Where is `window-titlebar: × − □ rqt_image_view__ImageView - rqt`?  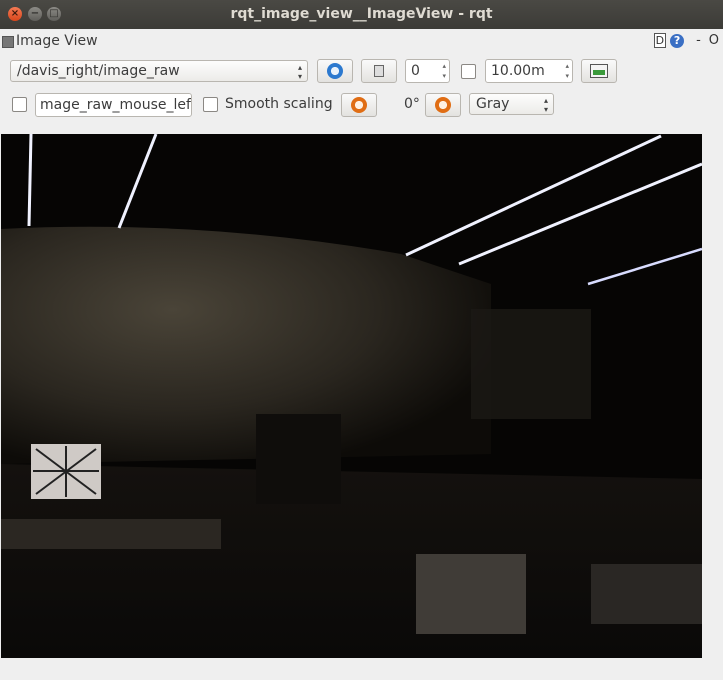 window-titlebar: × − □ rqt_image_view__ImageView - rqt is located at coordinates (361, 14).